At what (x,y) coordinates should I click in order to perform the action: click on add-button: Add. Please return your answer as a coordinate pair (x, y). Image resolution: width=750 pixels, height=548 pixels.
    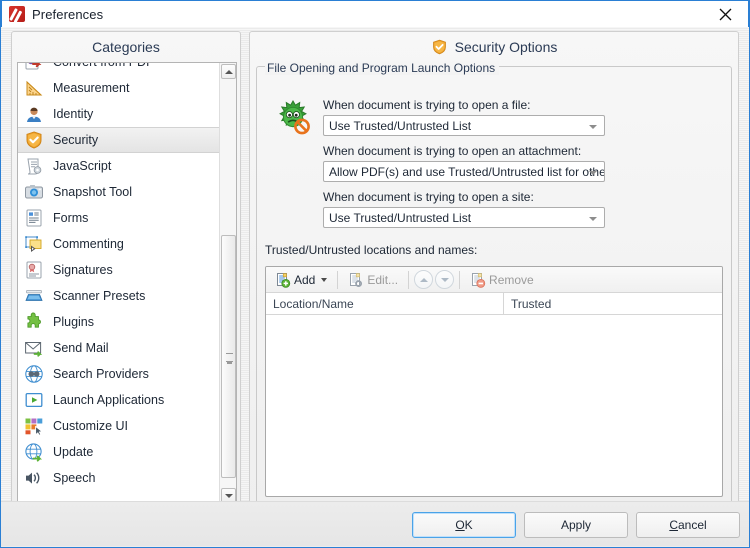
    Looking at the image, I should click on (301, 280).